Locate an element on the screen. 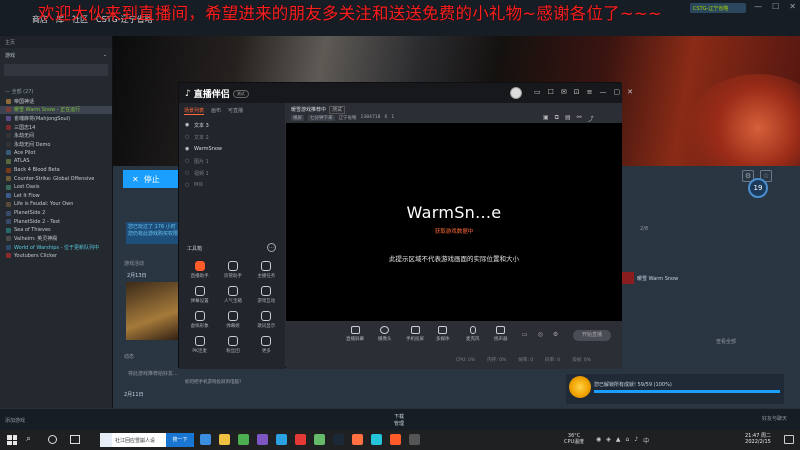 This screenshot has width=800, height=450. windows-start-icon is located at coordinates (12, 440).